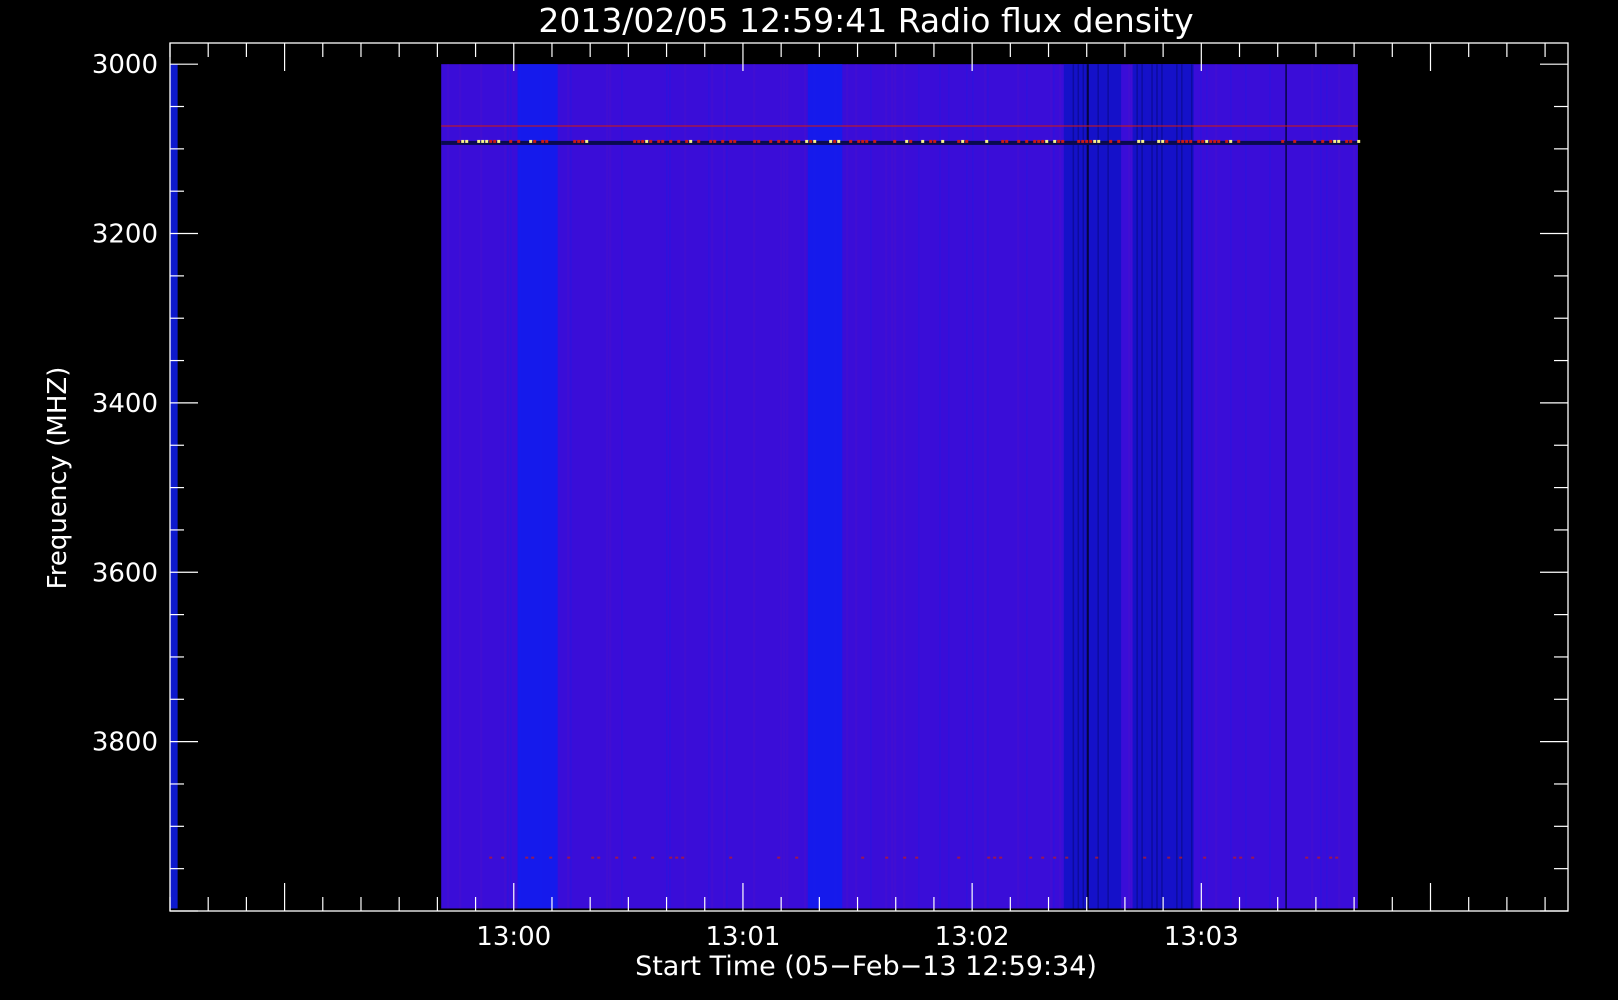 This screenshot has height=1000, width=1618. I want to click on y-tick-label: 3600, so click(125, 573).